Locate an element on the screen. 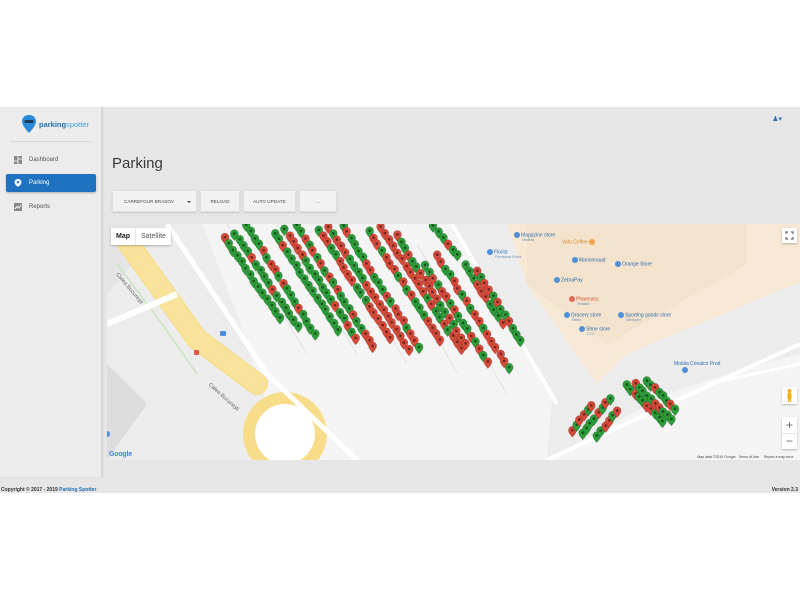 The height and width of the screenshot is (600, 800). map-type-control: Map Satellite is located at coordinates (141, 236).